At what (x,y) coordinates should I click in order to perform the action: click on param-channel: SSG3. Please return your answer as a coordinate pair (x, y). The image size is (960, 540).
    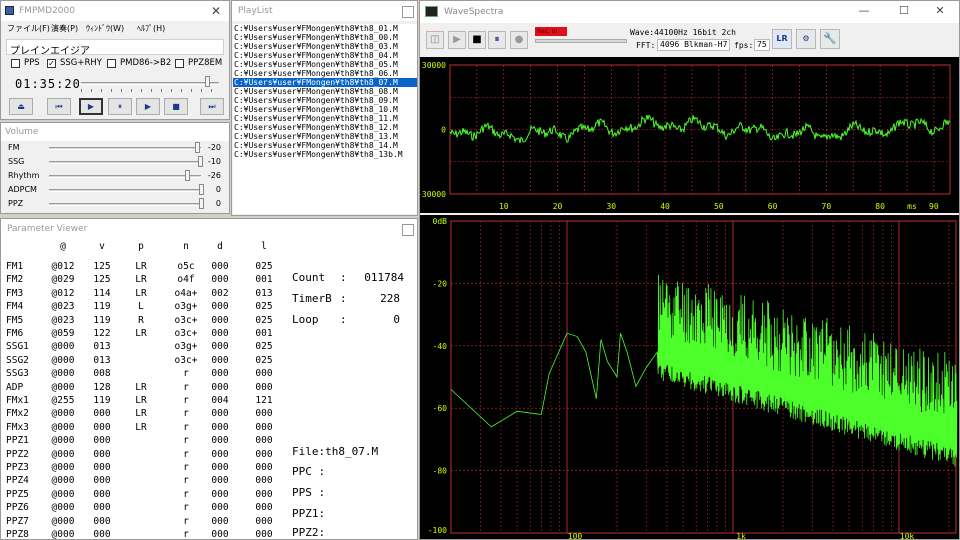
    Looking at the image, I should click on (17, 374).